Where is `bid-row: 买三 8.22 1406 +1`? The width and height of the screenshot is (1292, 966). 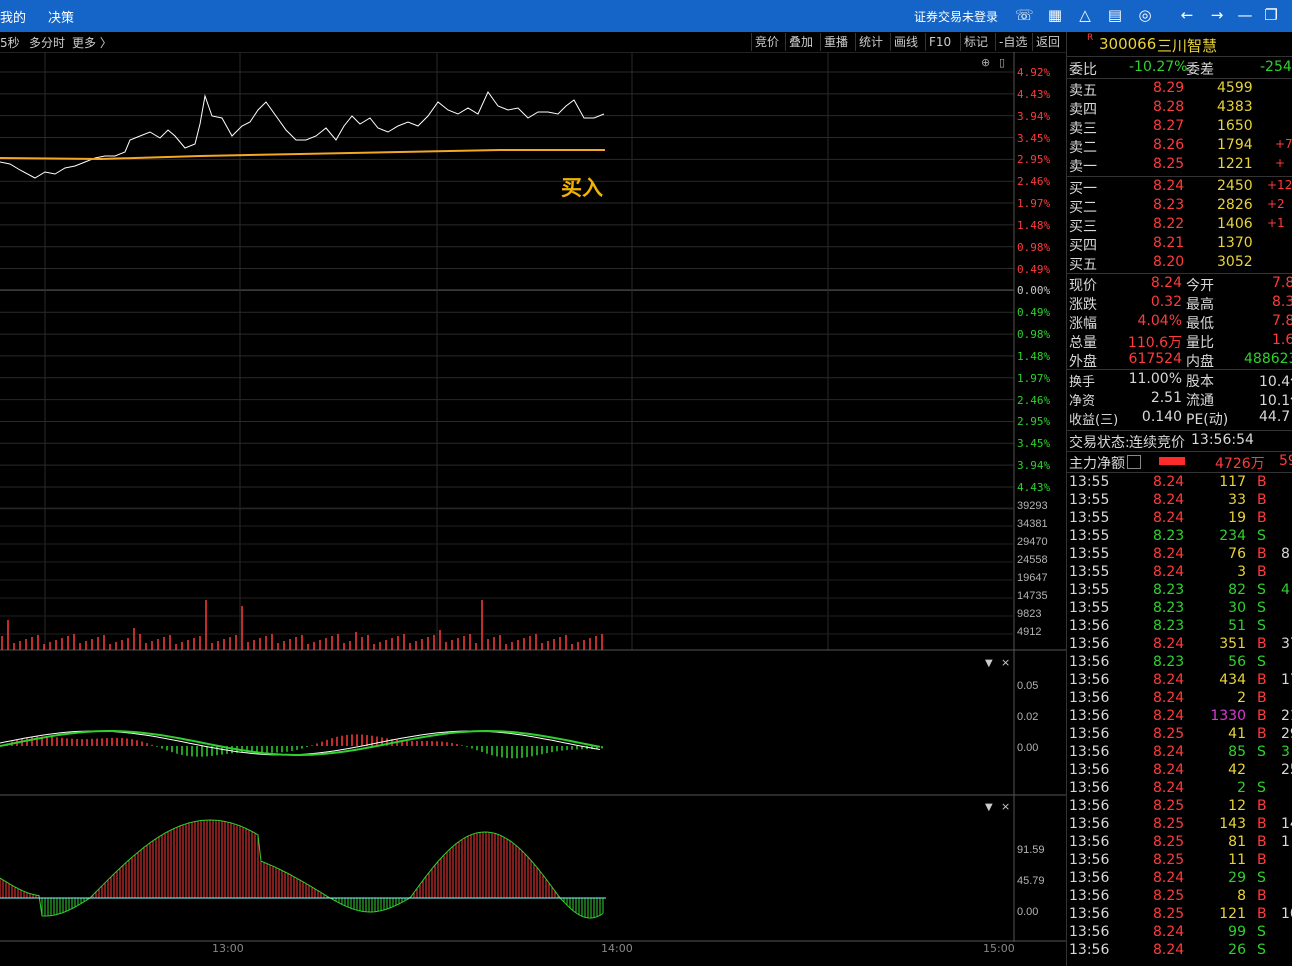 bid-row: 买三 8.22 1406 +1 is located at coordinates (1179, 225).